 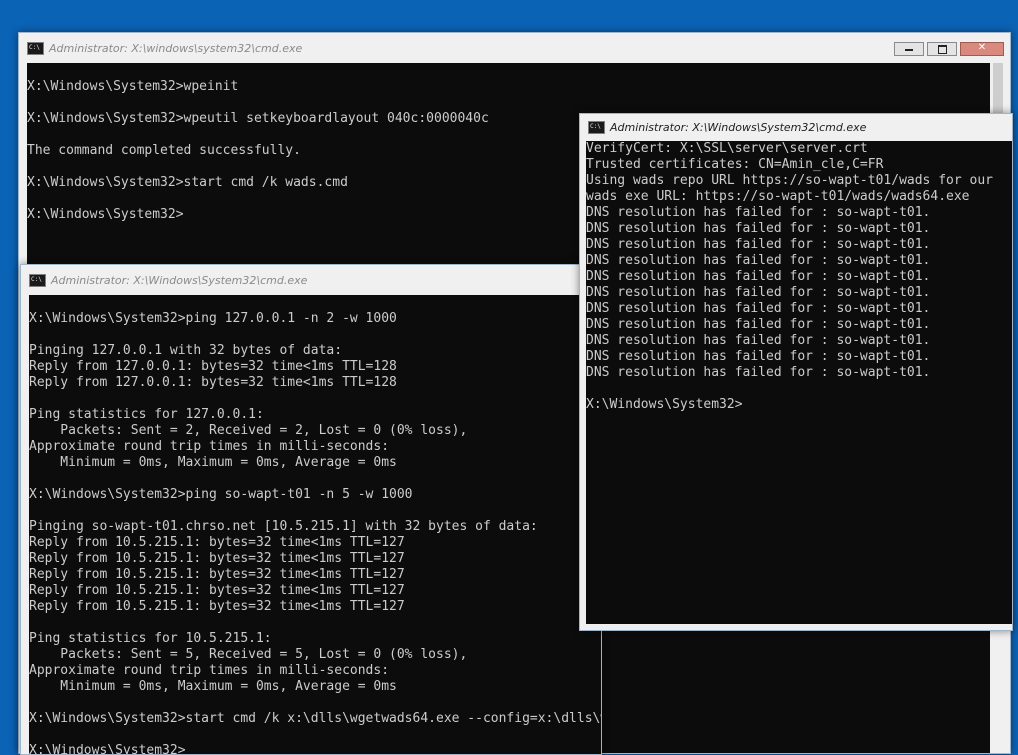 I want to click on minimize-icon, so click(x=909, y=49).